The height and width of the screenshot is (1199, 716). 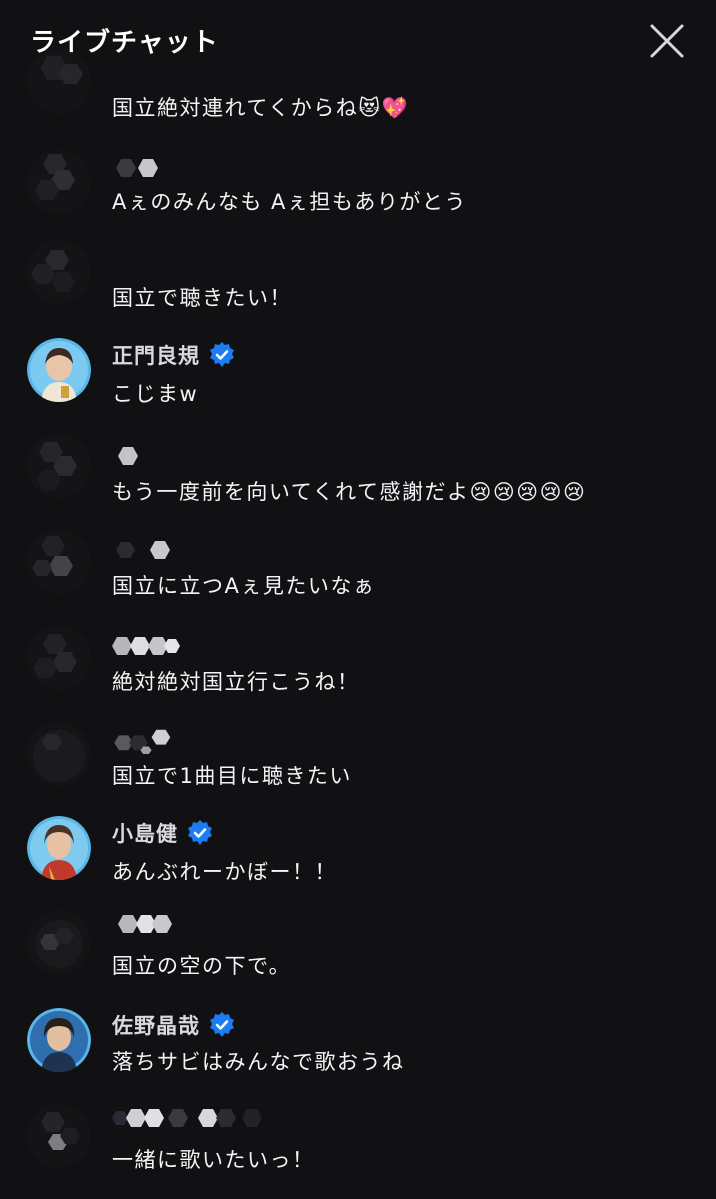 I want to click on message-text: こじまw, so click(x=155, y=394).